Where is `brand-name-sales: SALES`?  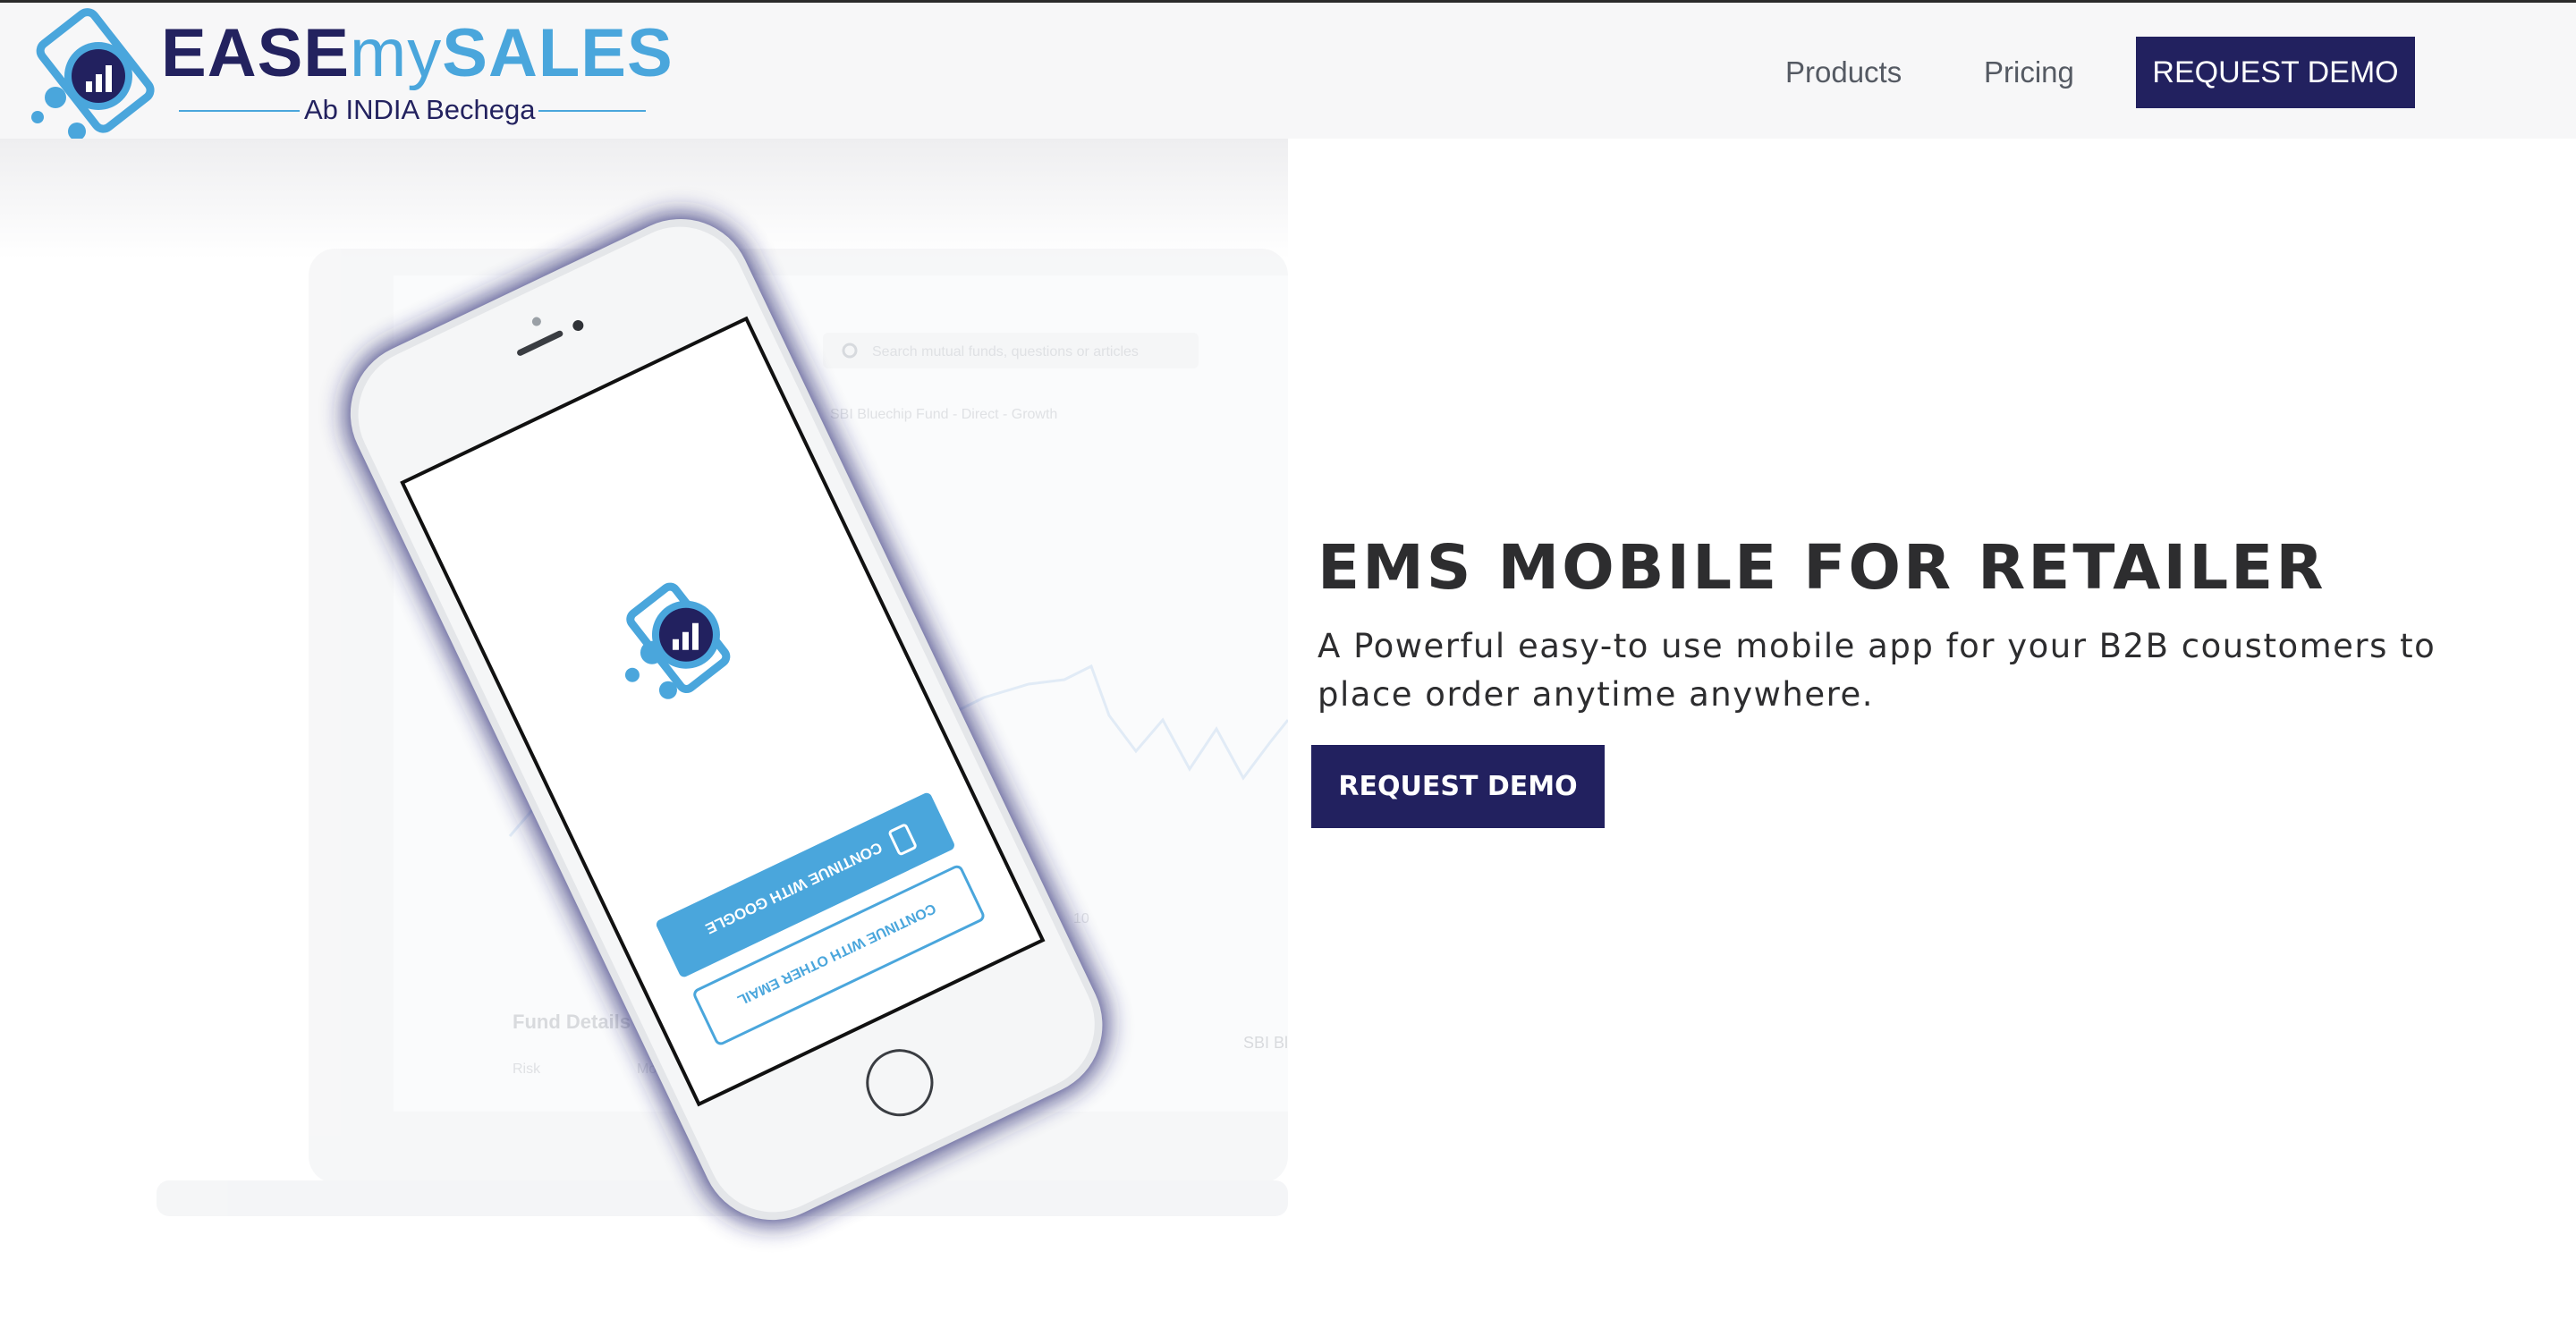 brand-name-sales: SALES is located at coordinates (558, 53).